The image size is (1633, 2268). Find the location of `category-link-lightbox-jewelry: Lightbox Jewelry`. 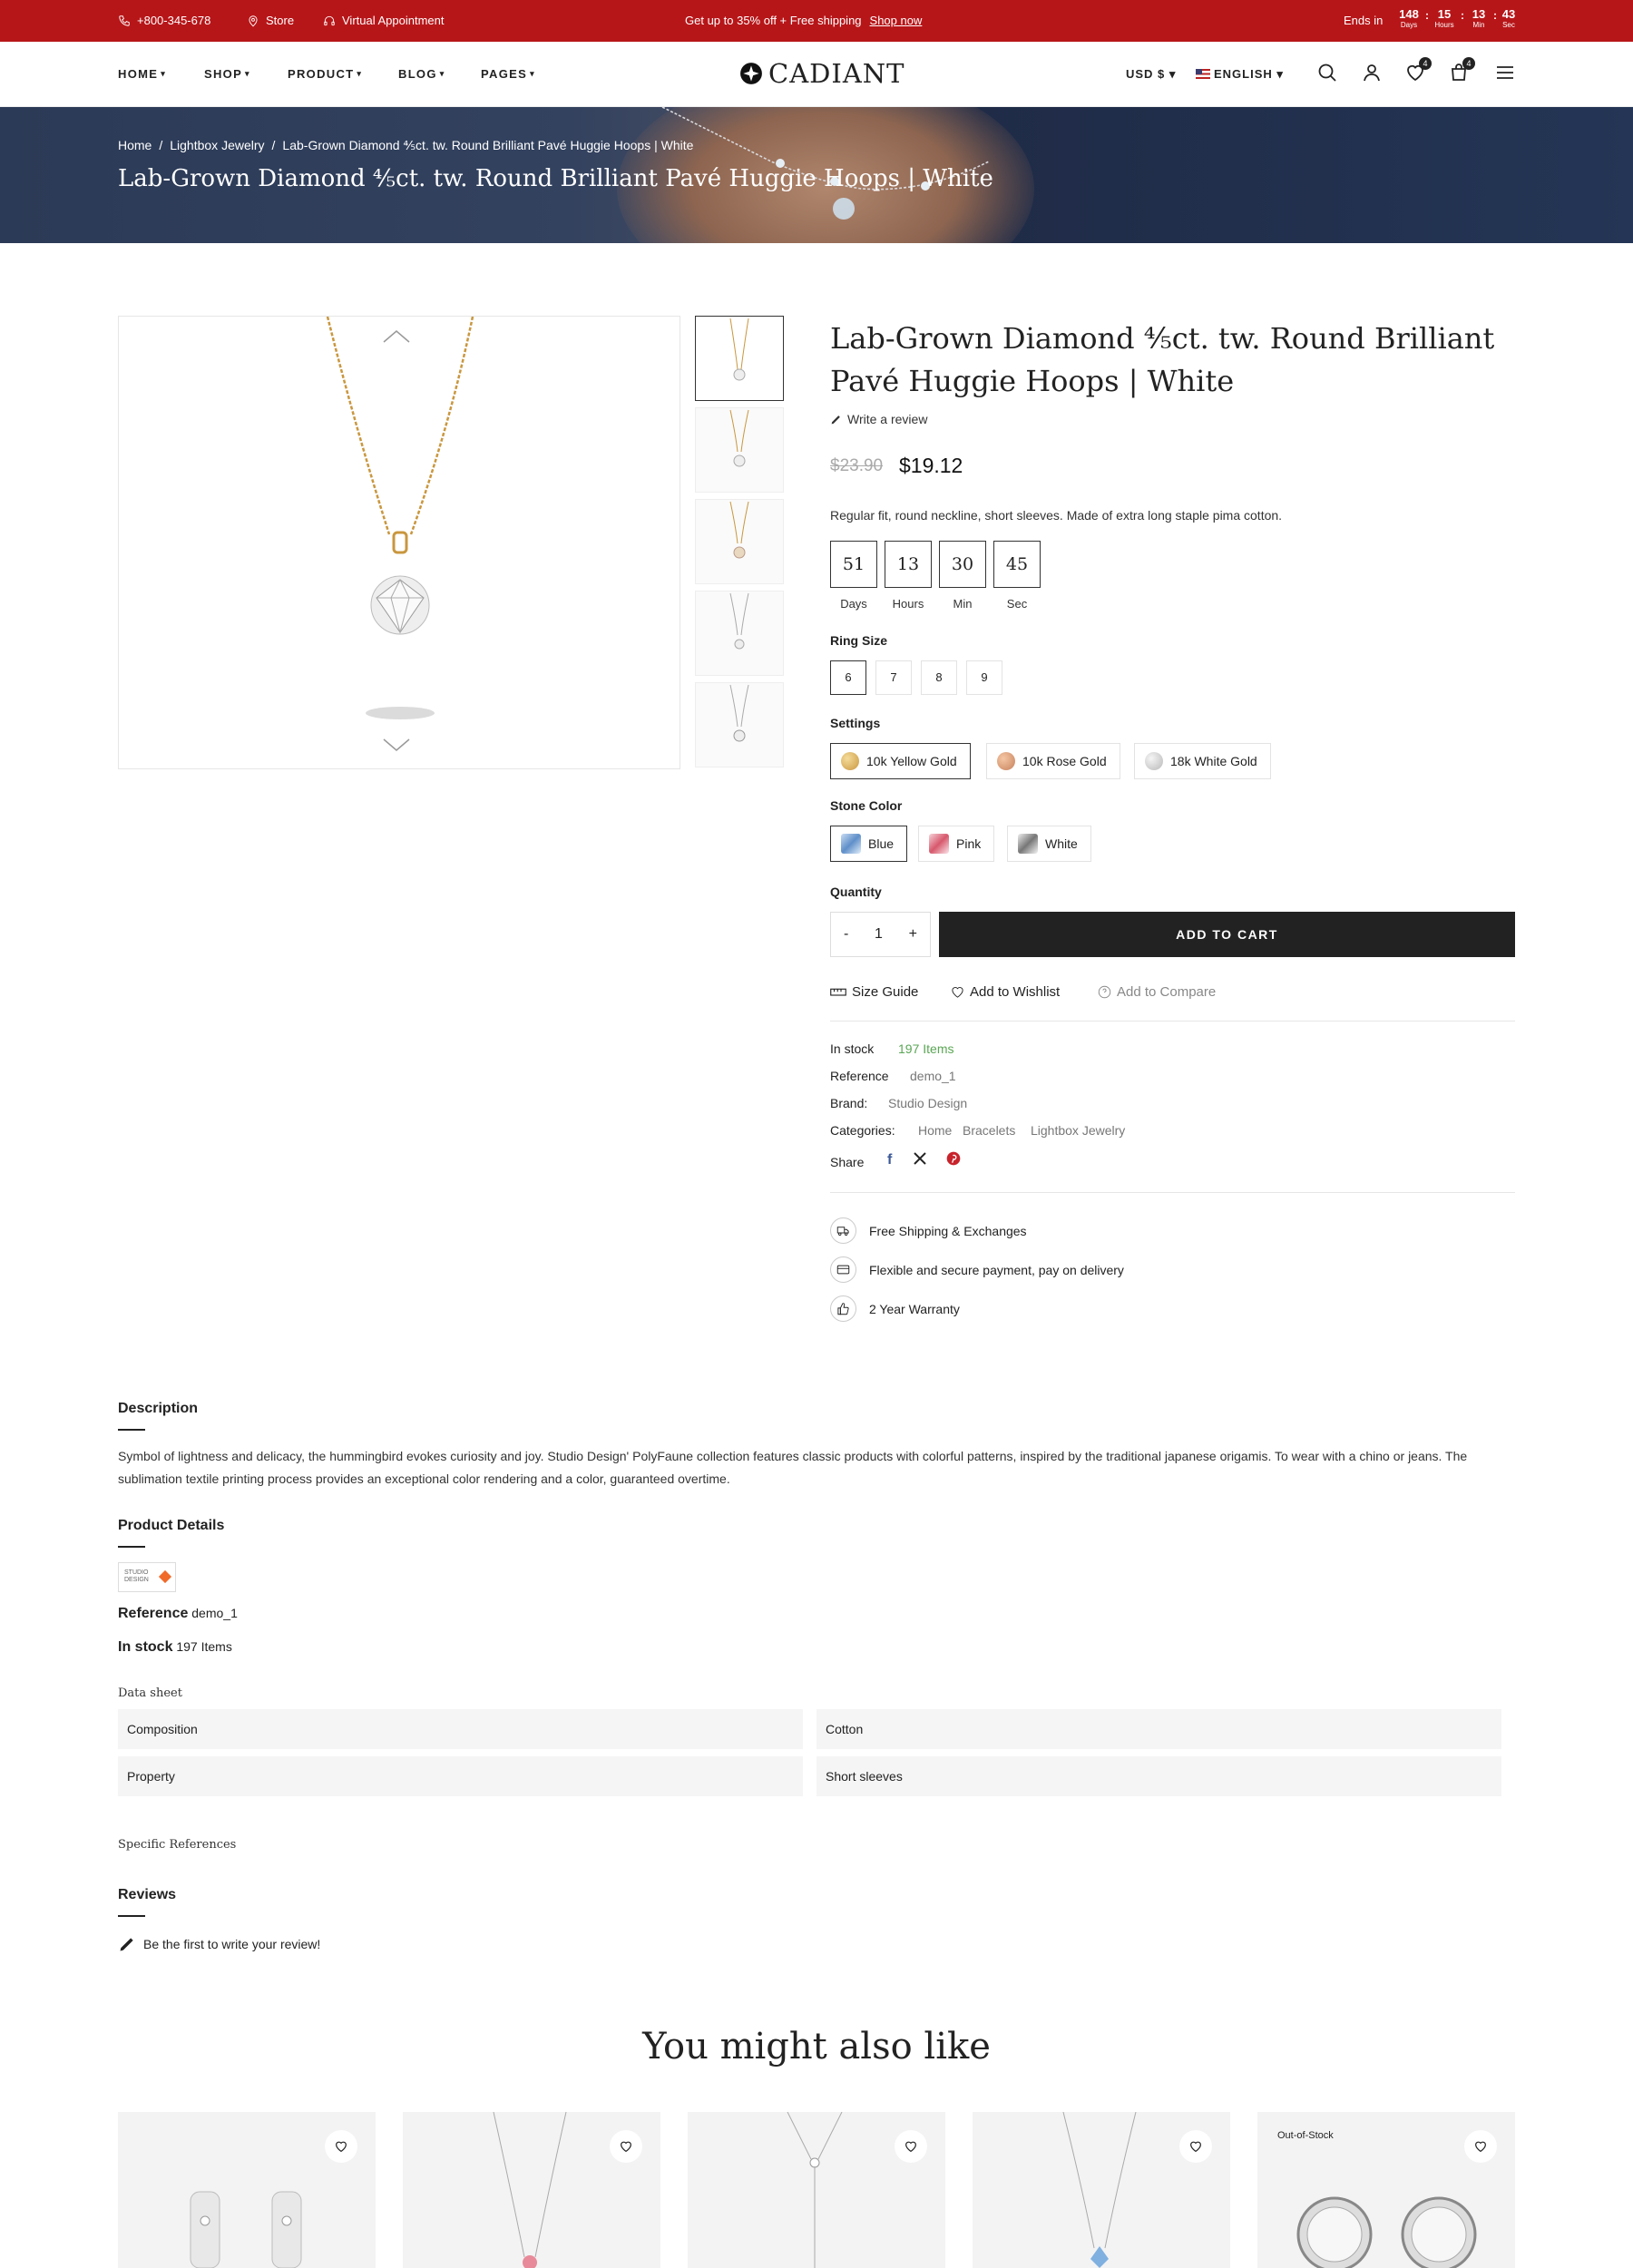

category-link-lightbox-jewelry: Lightbox Jewelry is located at coordinates (1078, 1130).